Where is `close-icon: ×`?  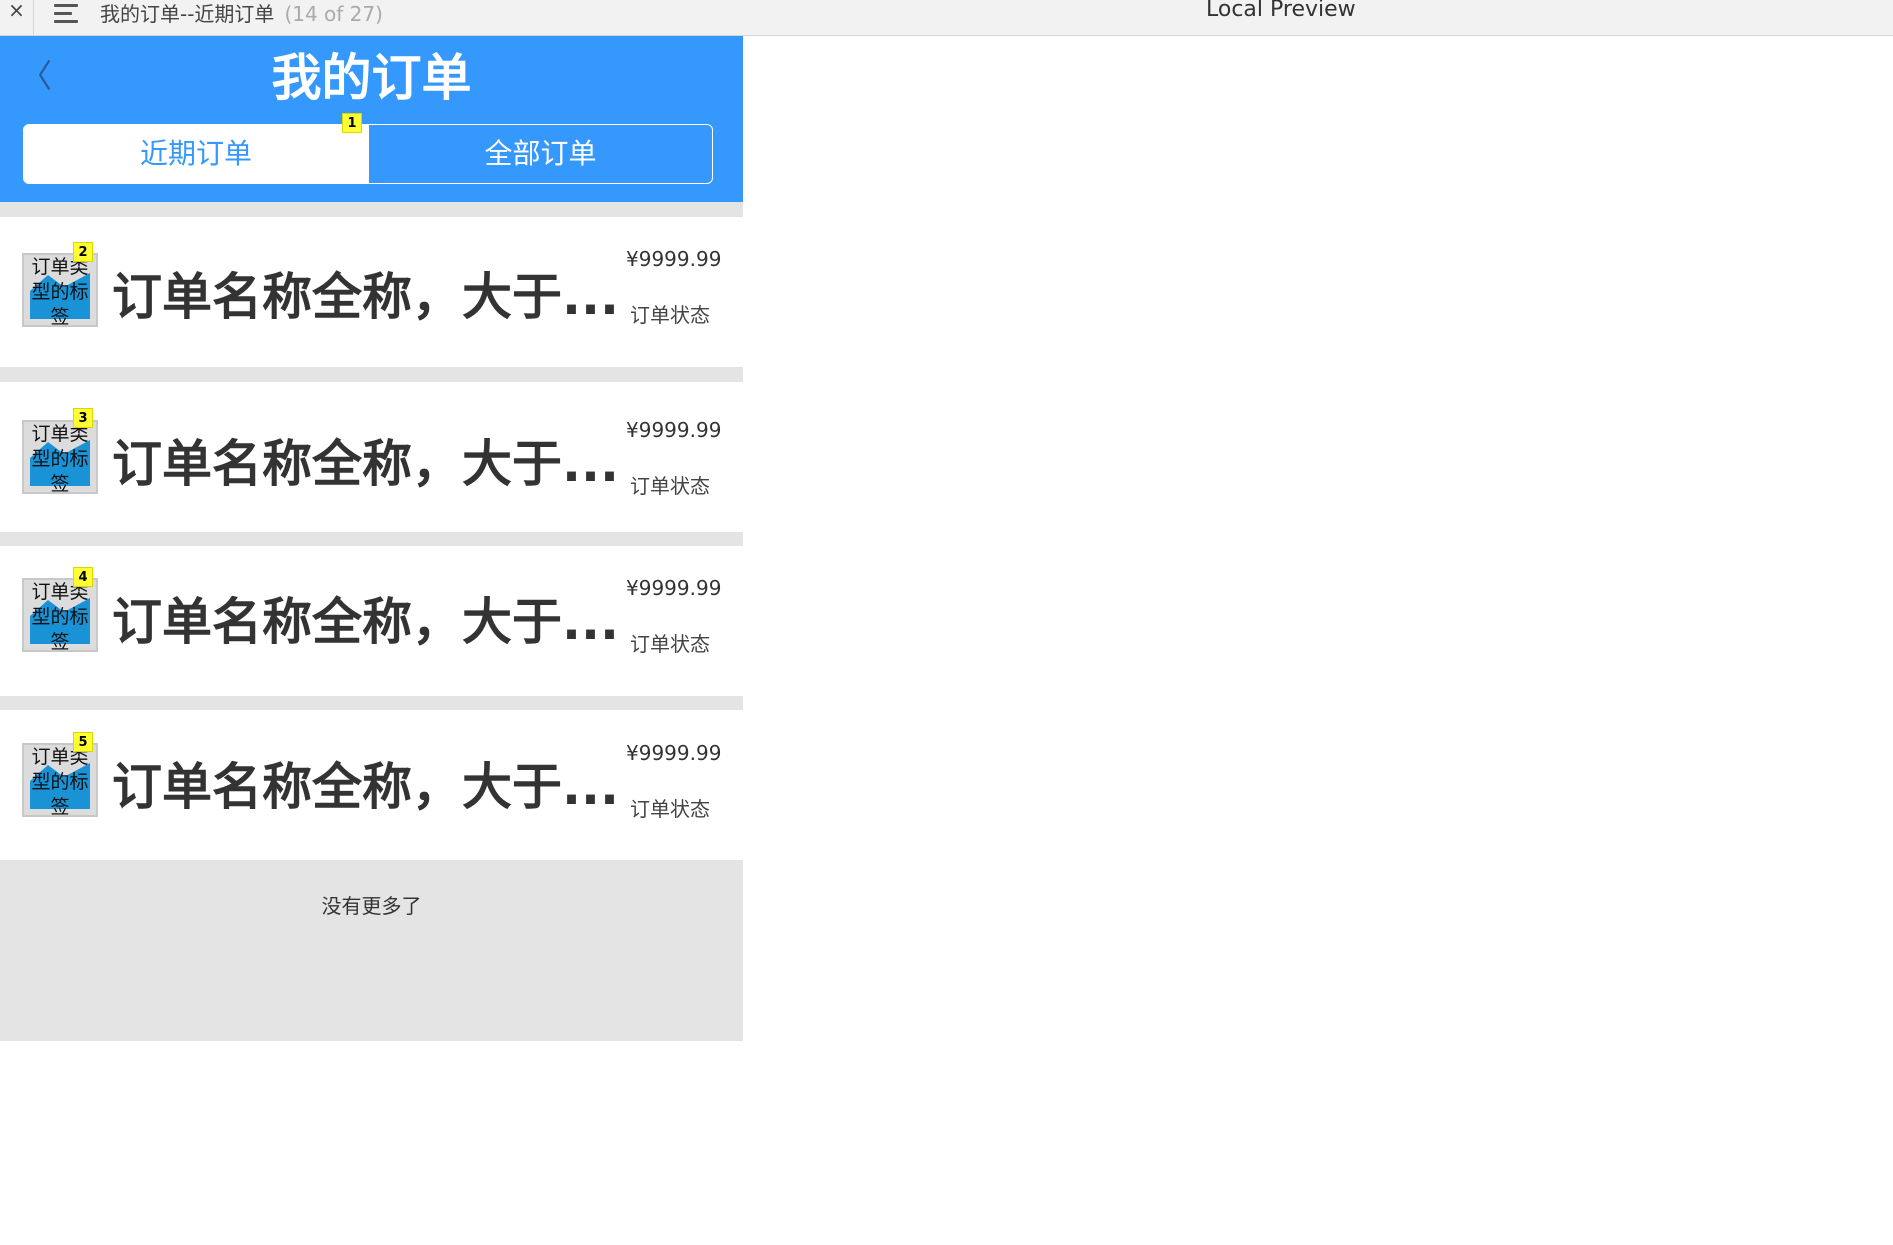
close-icon: × is located at coordinates (17, 18).